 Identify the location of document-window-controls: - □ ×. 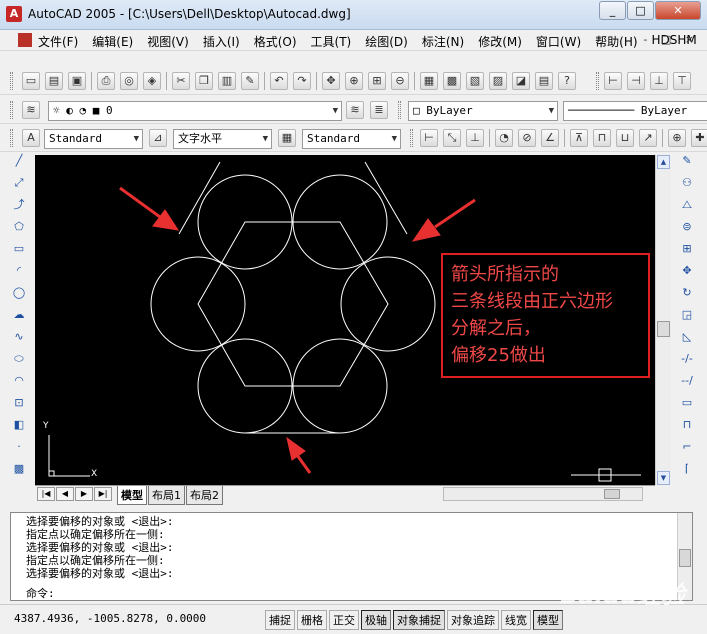
(671, 39).